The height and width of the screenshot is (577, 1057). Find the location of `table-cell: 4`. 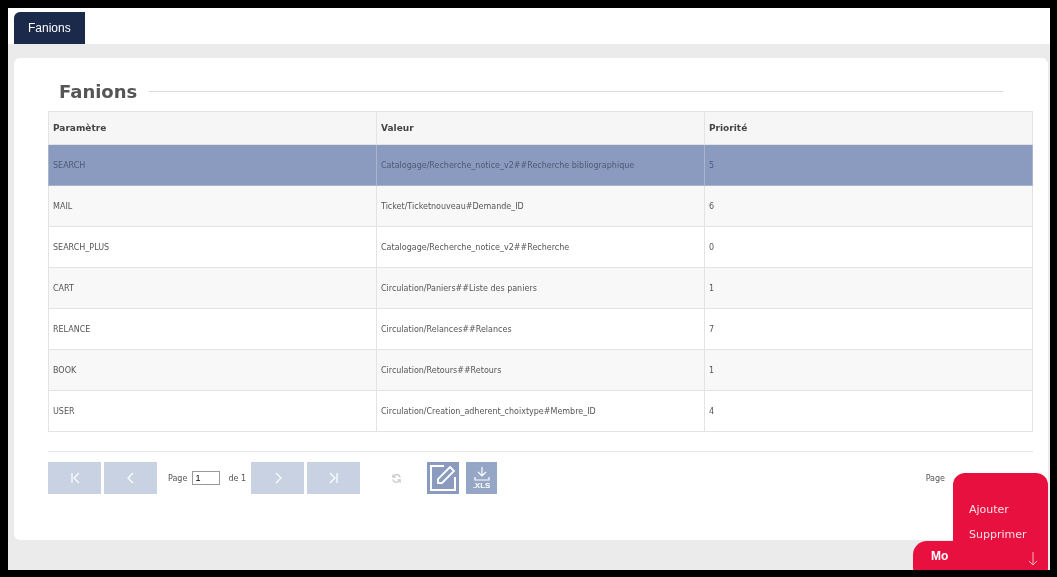

table-cell: 4 is located at coordinates (868, 411).